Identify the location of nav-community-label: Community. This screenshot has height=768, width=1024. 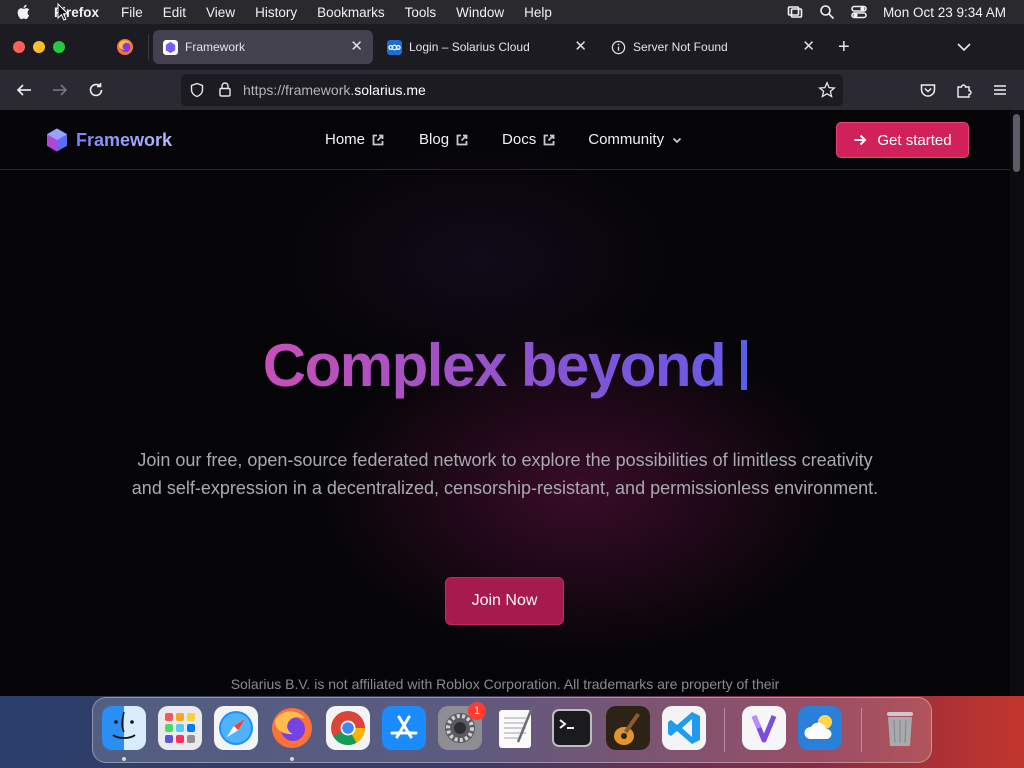
(626, 139).